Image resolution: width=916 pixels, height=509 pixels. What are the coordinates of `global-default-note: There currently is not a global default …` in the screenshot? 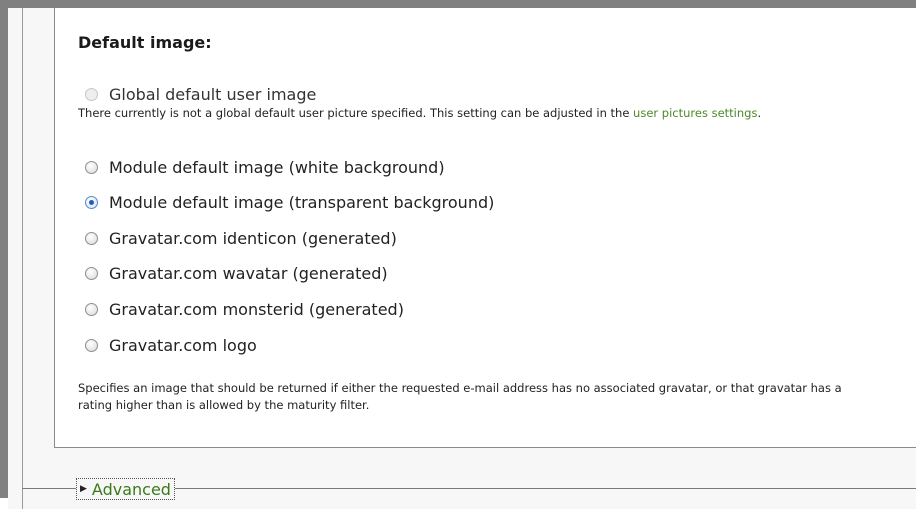 It's located at (488, 113).